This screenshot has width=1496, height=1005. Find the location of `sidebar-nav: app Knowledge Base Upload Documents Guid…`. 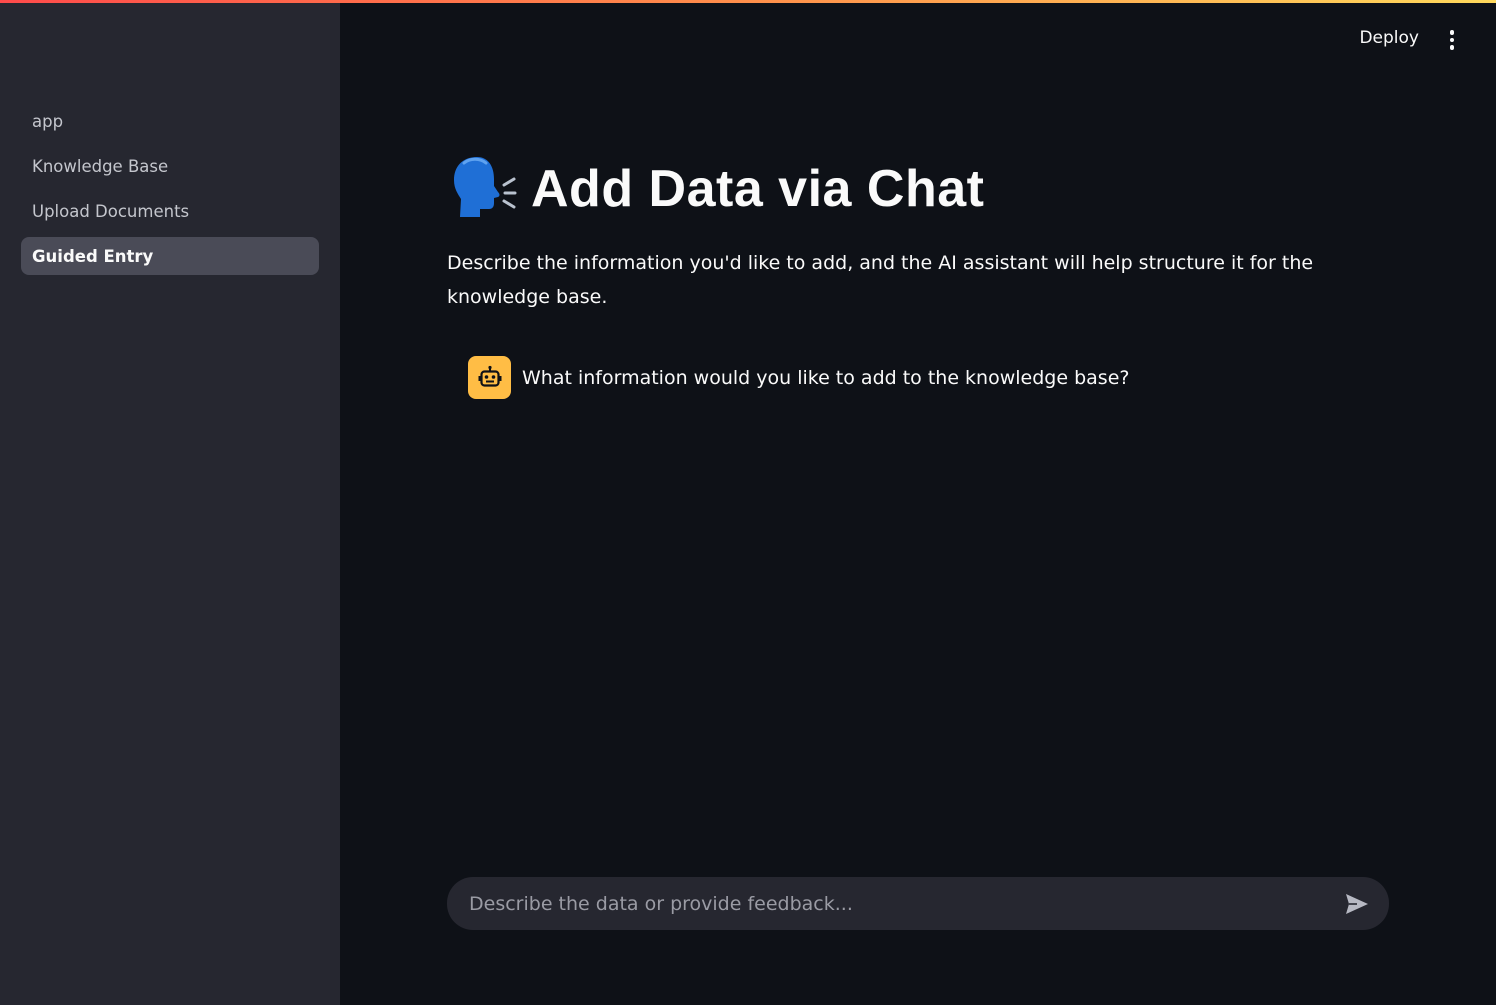

sidebar-nav: app Knowledge Base Upload Documents Guid… is located at coordinates (170, 192).